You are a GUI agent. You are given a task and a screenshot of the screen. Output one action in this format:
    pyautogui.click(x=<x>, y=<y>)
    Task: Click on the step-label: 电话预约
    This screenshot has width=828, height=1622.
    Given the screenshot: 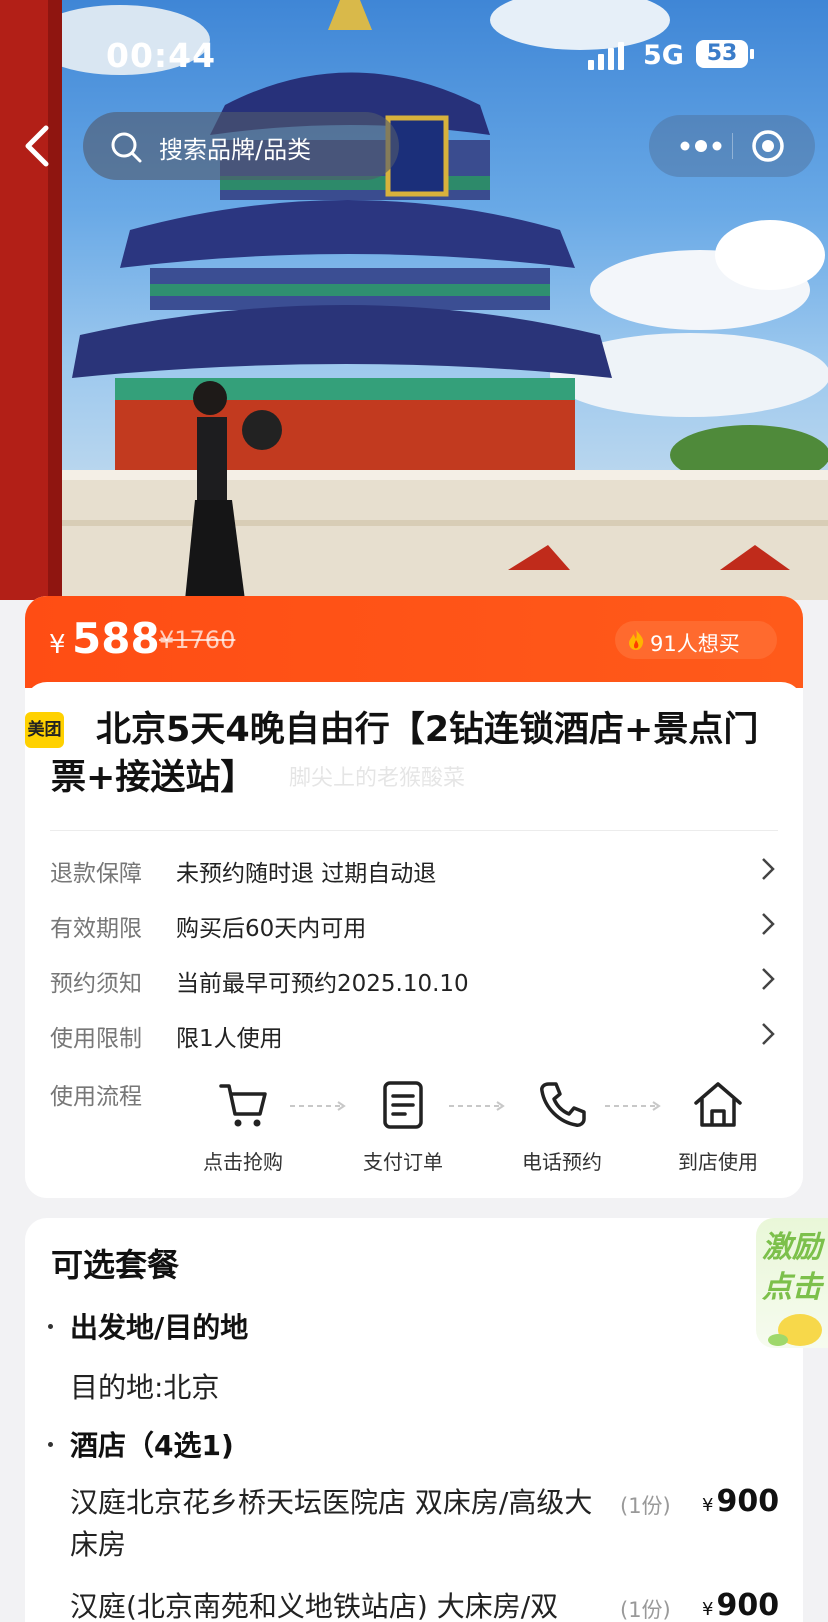 What is the action you would take?
    pyautogui.click(x=562, y=1162)
    